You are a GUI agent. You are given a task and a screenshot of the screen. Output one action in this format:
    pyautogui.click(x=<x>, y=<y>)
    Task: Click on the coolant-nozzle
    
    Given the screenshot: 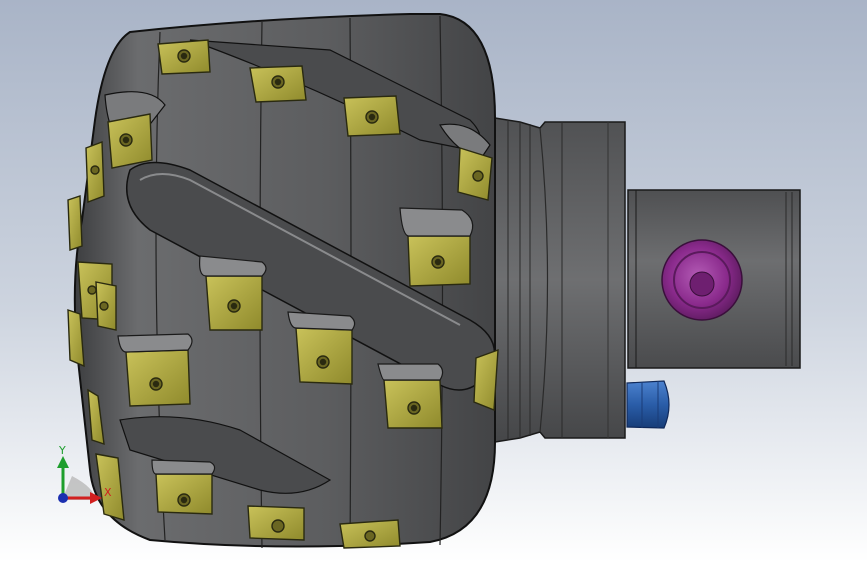 What is the action you would take?
    pyautogui.click(x=648, y=404)
    